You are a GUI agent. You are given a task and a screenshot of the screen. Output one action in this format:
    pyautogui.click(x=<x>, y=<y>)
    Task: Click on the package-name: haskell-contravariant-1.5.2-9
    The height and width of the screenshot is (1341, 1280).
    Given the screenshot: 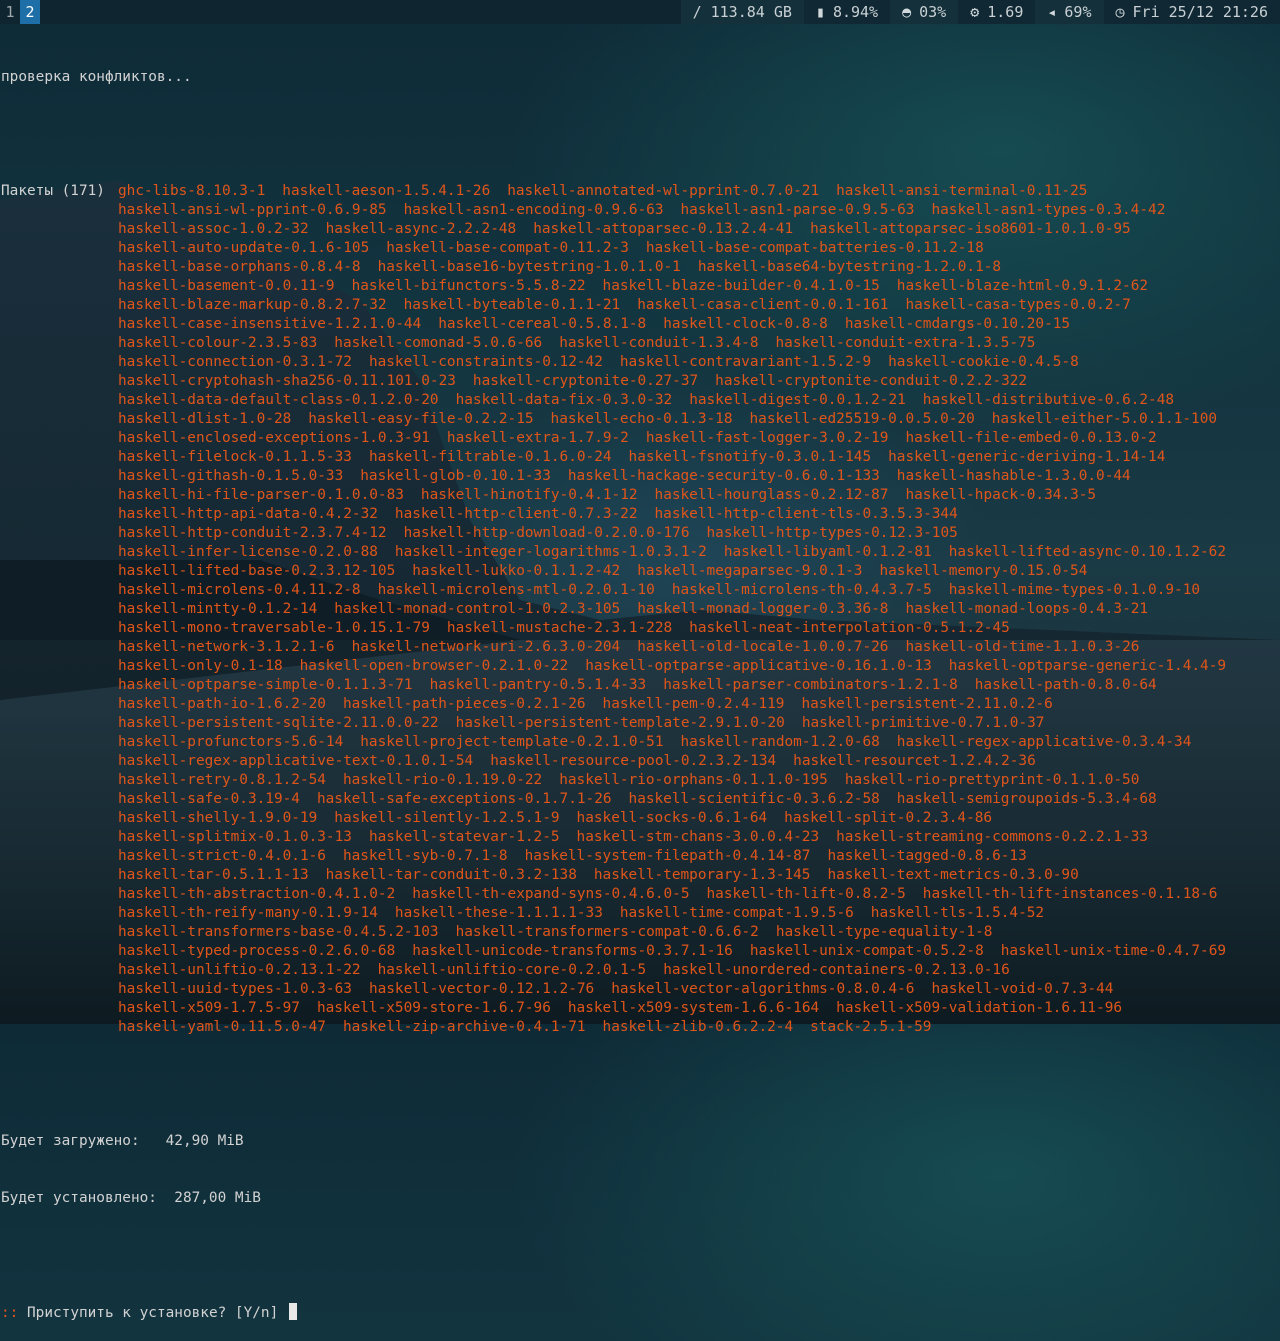 What is the action you would take?
    pyautogui.click(x=745, y=362)
    